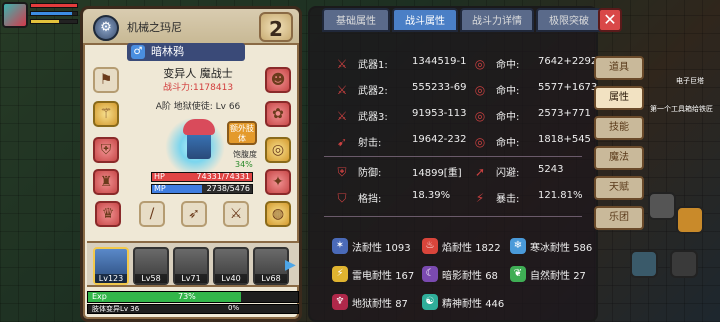 This screenshot has height=322, width=720. I want to click on stat-label: 射击:, so click(370, 143).